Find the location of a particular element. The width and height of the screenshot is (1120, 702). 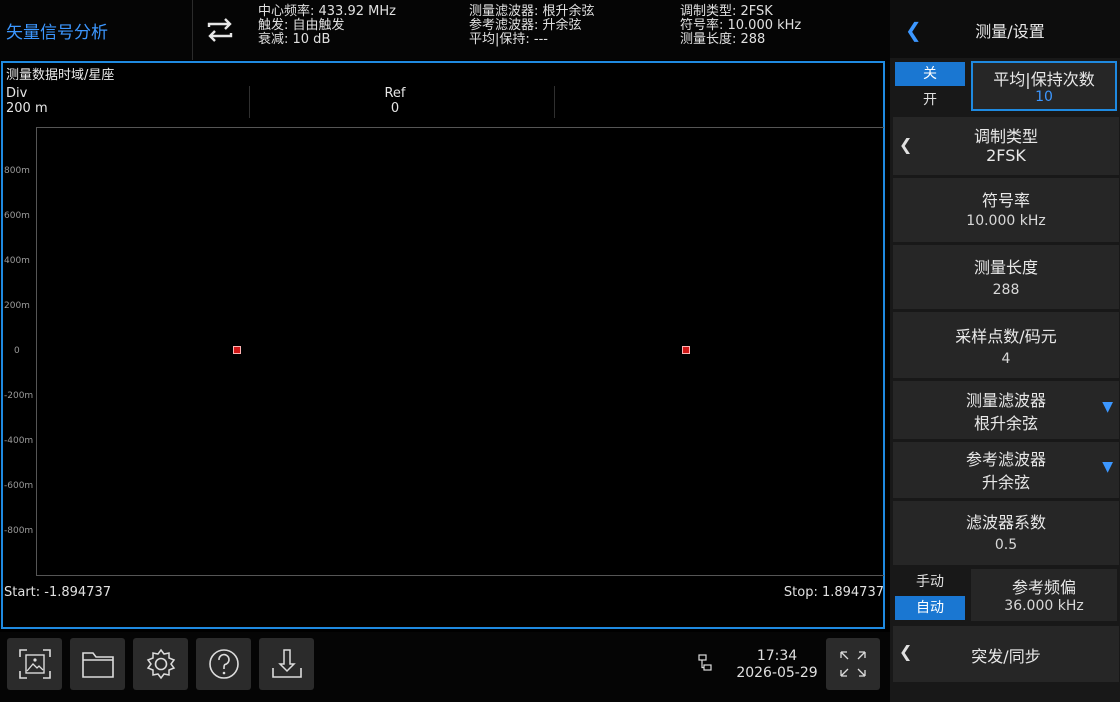

ref-freq-auto-option: 自动 is located at coordinates (930, 608).